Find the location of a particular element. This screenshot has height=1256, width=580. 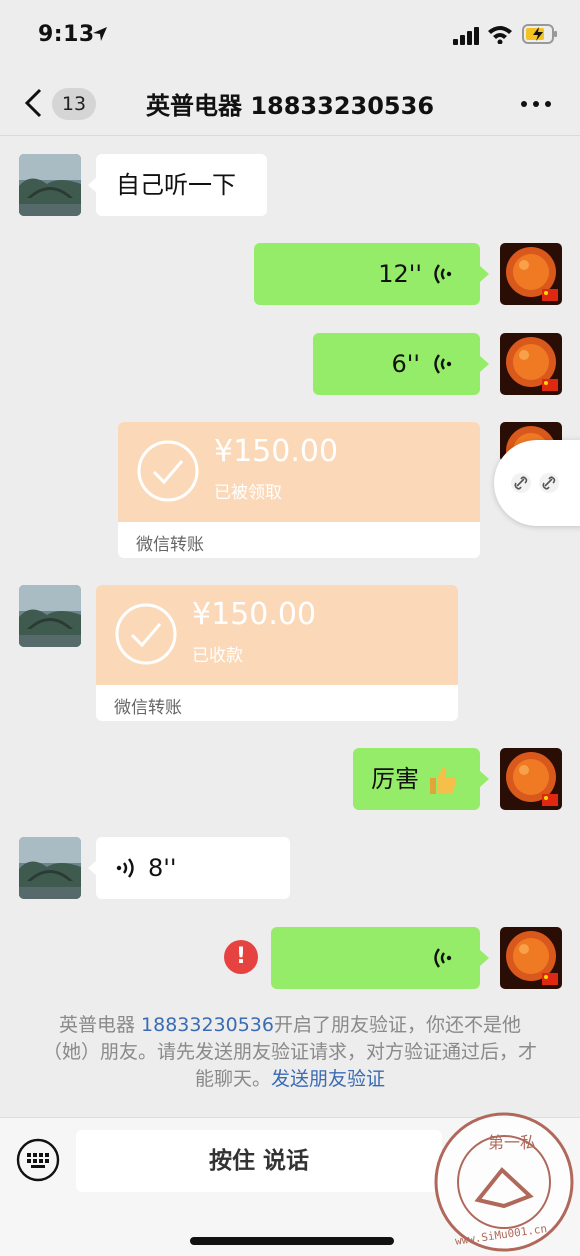

status-bar: 9:13 is located at coordinates (290, 35).